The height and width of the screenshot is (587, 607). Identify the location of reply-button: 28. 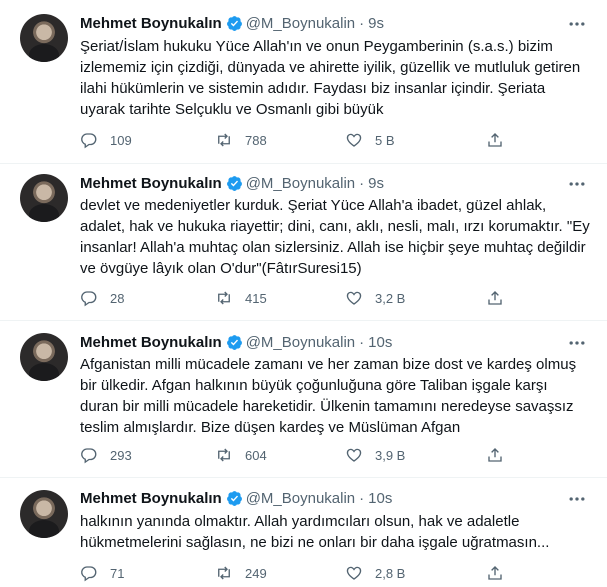
(102, 298).